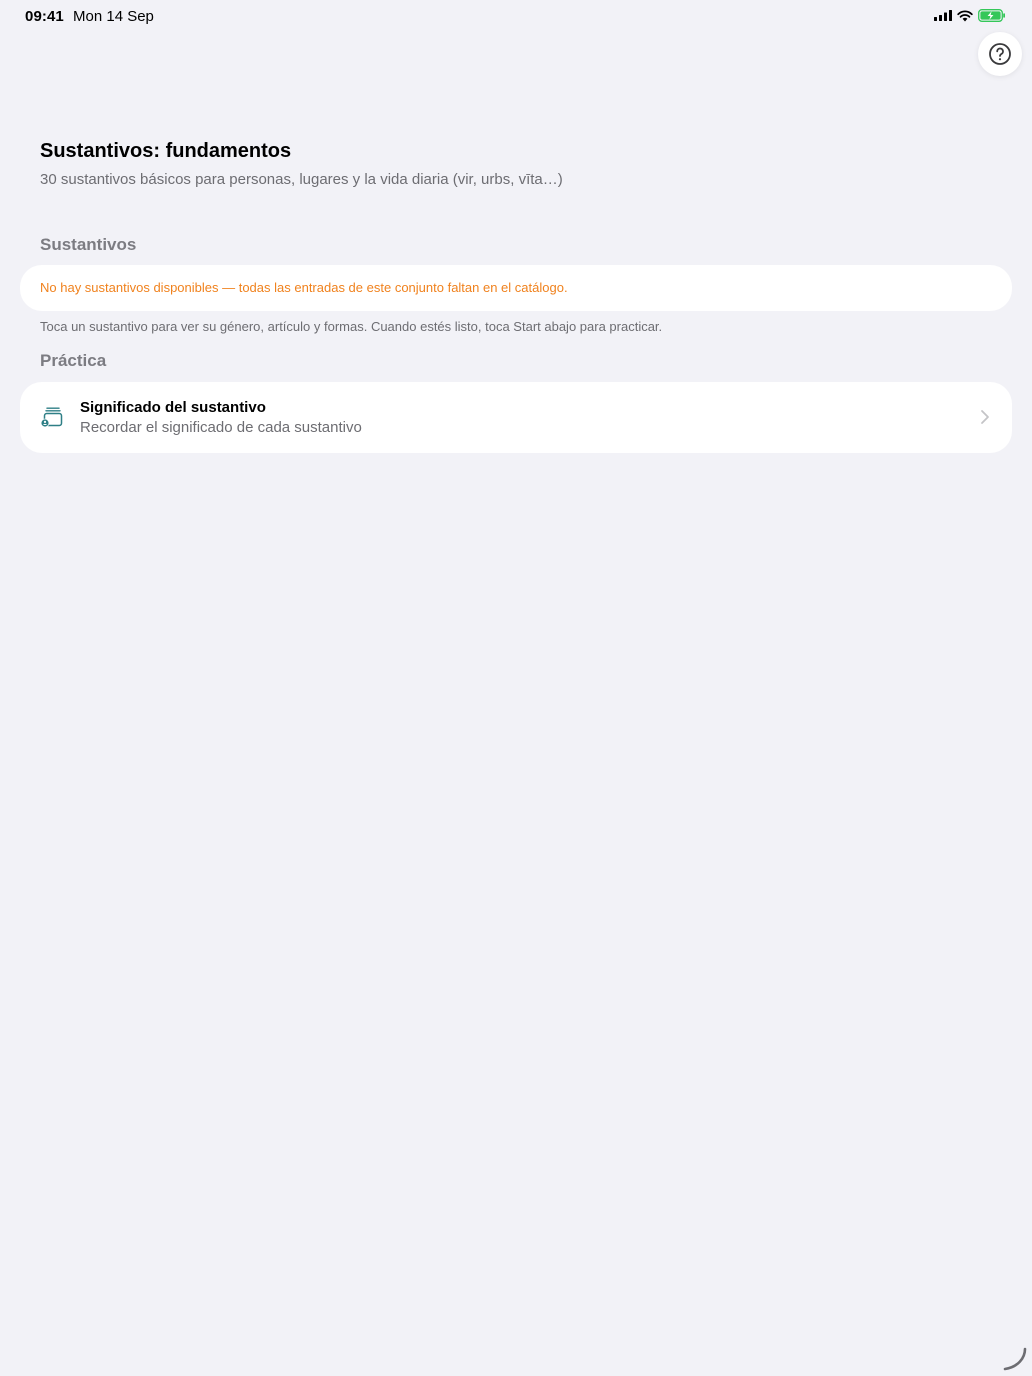  Describe the element at coordinates (113, 16) in the screenshot. I see `status-date: Mon 14 Sep` at that location.